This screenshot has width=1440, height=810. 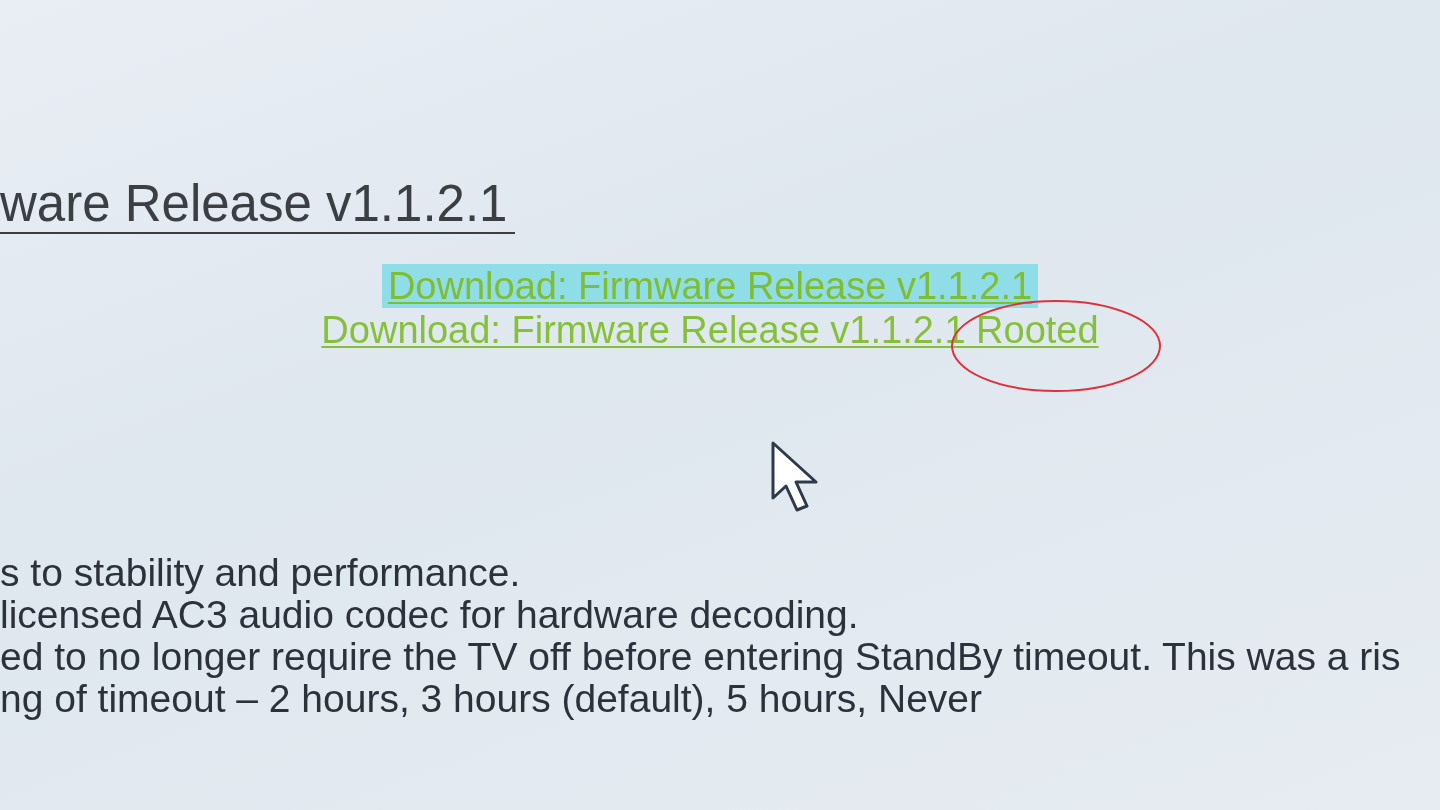 What do you see at coordinates (260, 573) in the screenshot?
I see `release-note-line: s to stability and performance.` at bounding box center [260, 573].